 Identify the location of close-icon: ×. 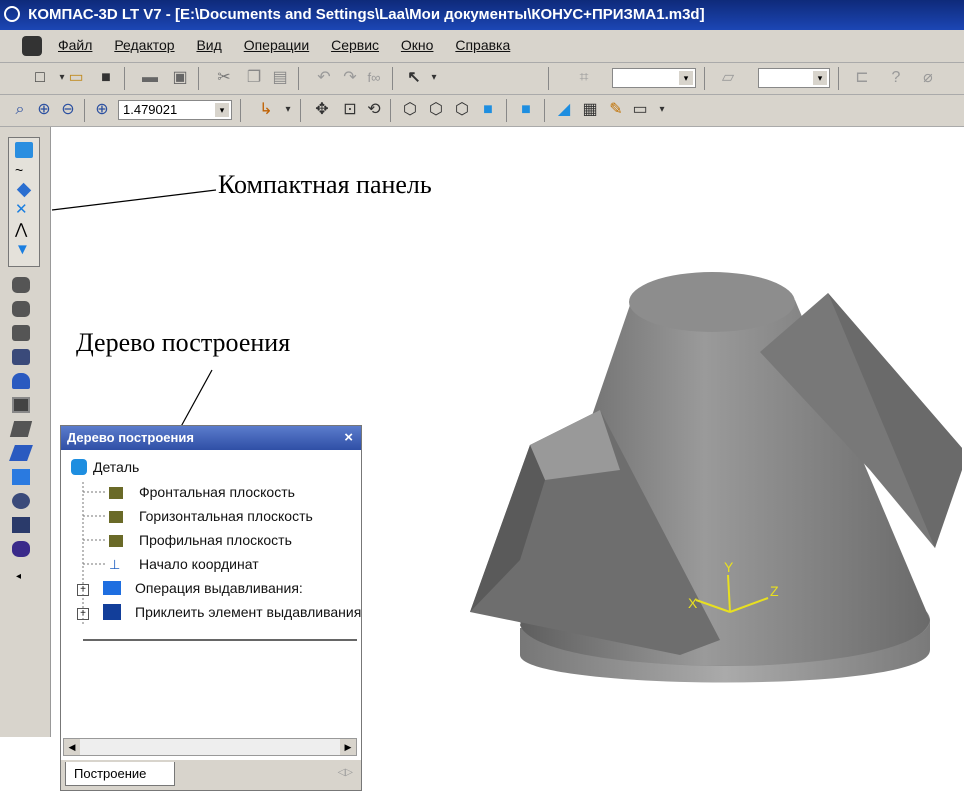
(348, 438).